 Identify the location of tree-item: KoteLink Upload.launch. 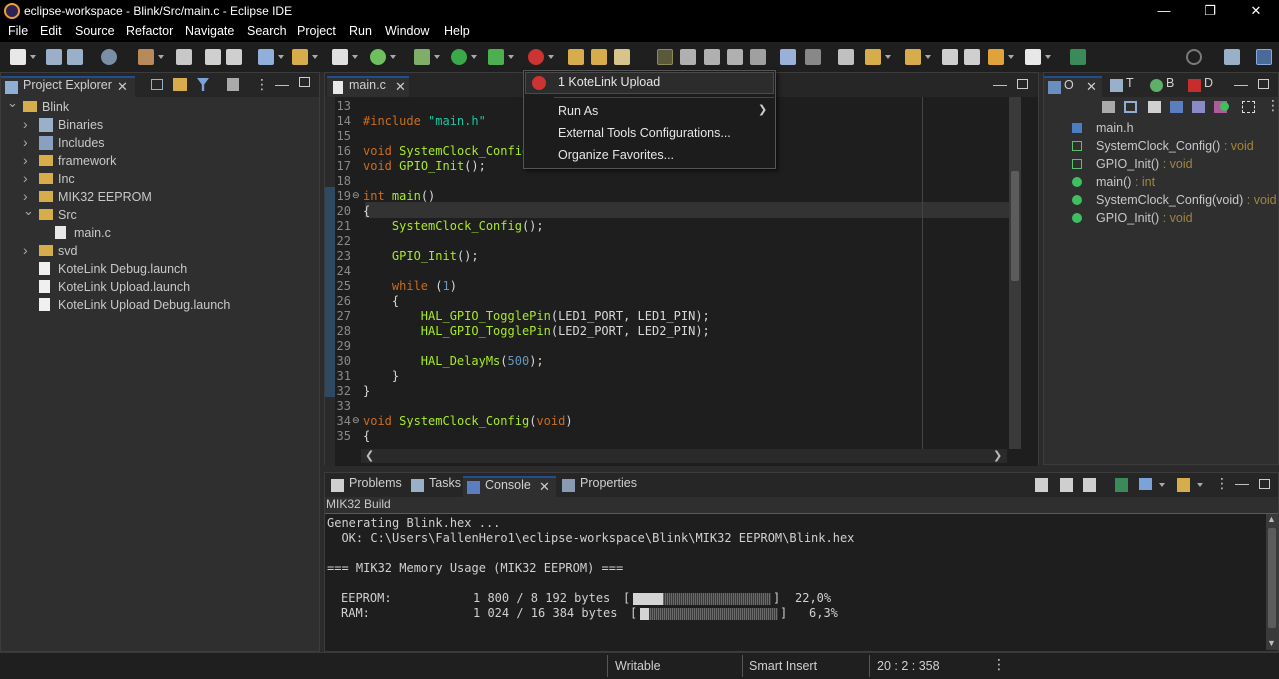
(160, 287).